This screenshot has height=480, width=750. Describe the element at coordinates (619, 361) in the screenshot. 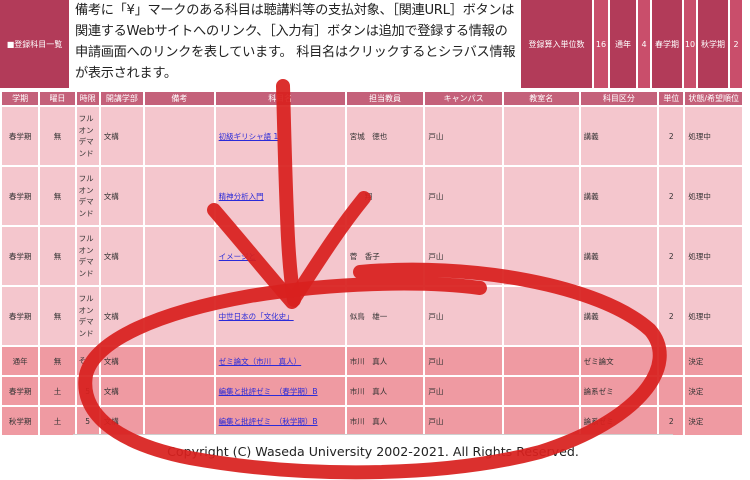

I see `cell-category: ゼミ論文` at that location.